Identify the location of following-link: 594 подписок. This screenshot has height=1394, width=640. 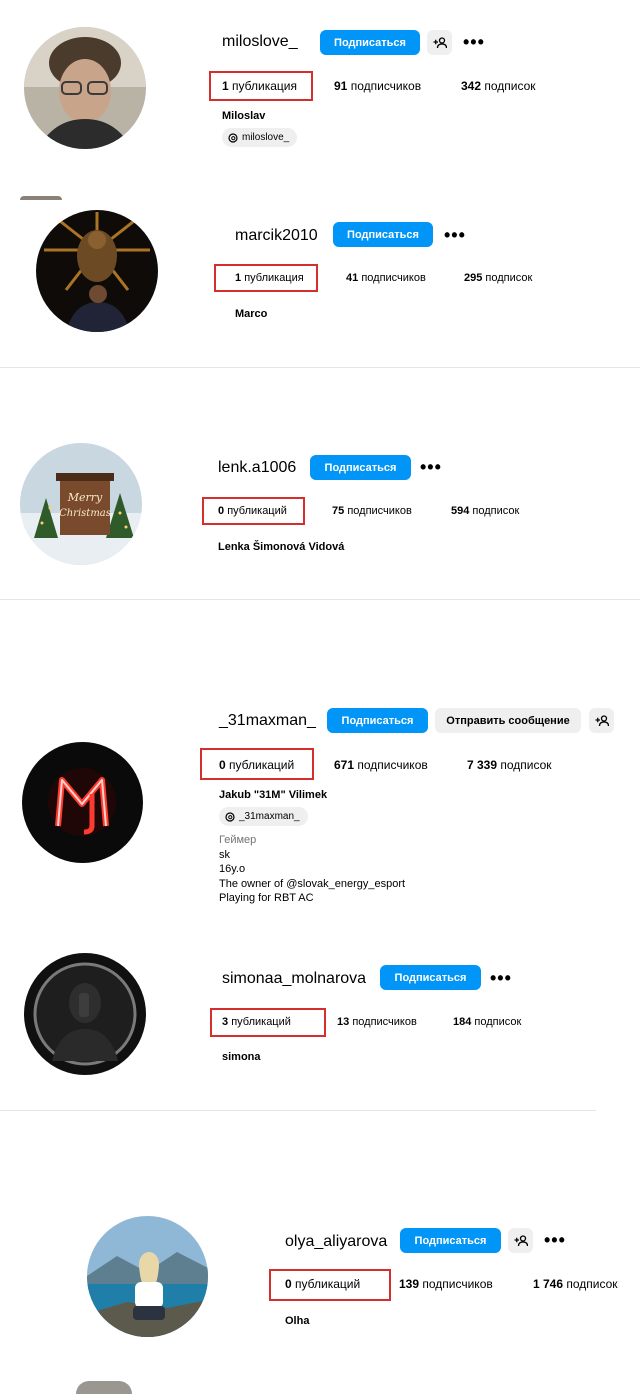
(485, 511).